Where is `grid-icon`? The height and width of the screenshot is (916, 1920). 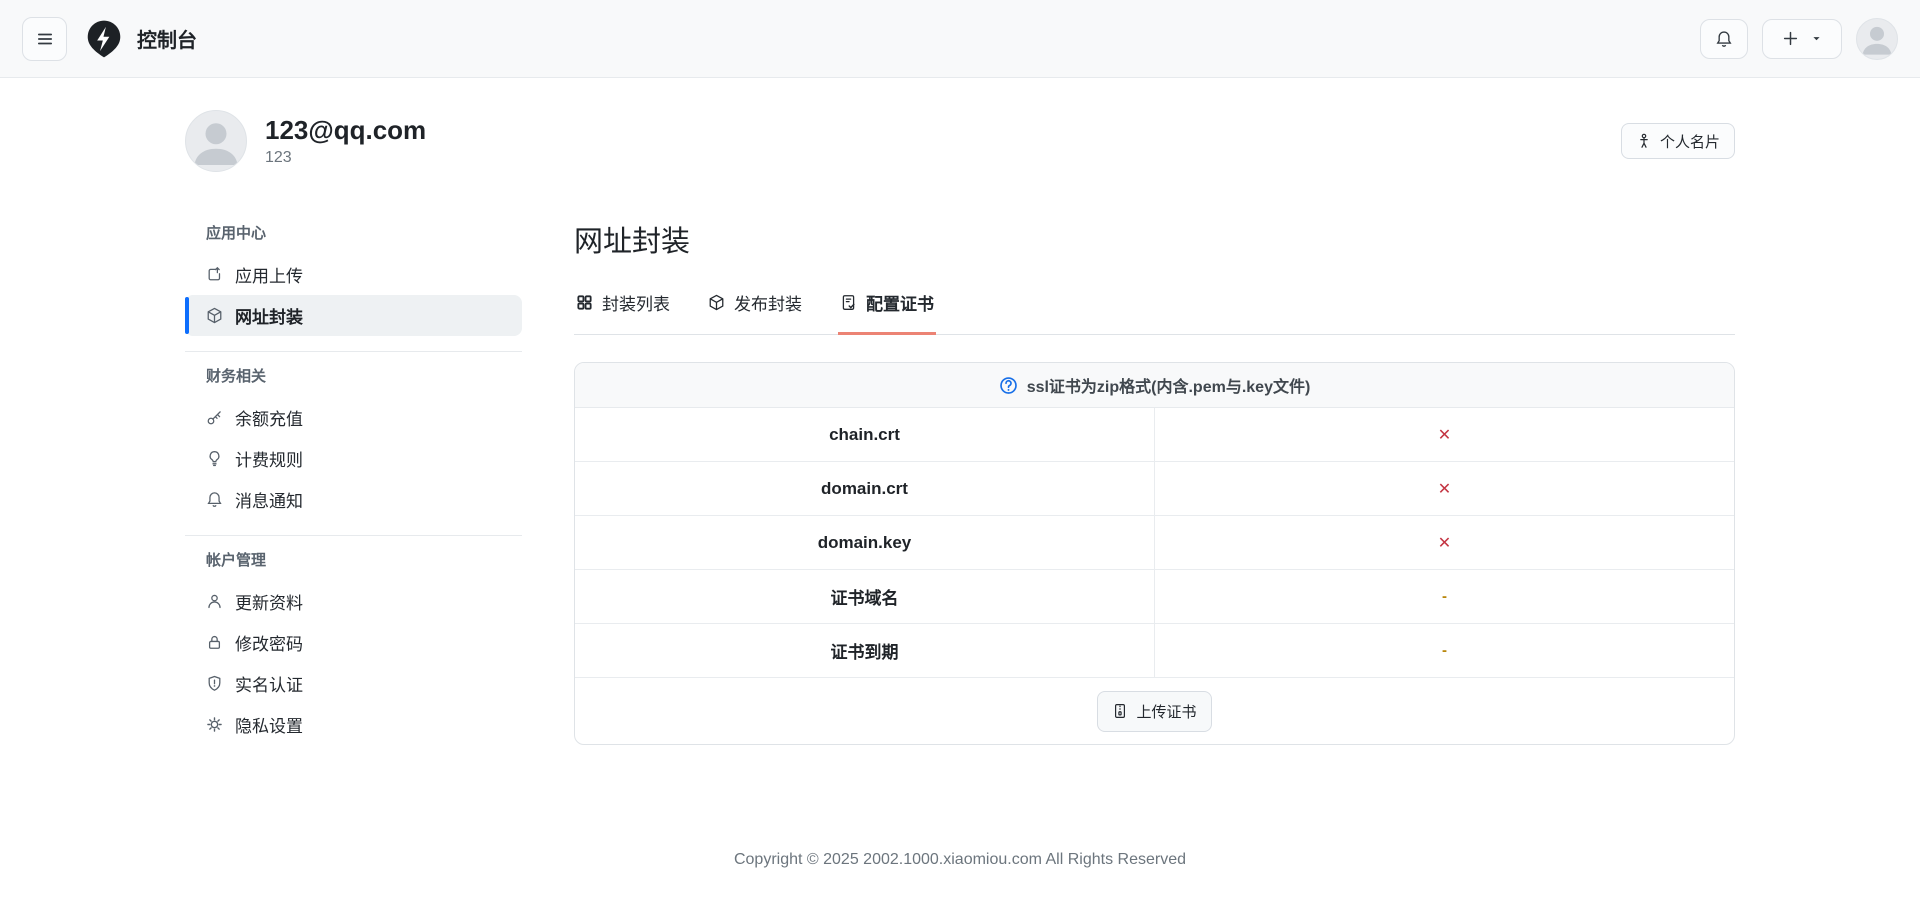
grid-icon is located at coordinates (584, 302).